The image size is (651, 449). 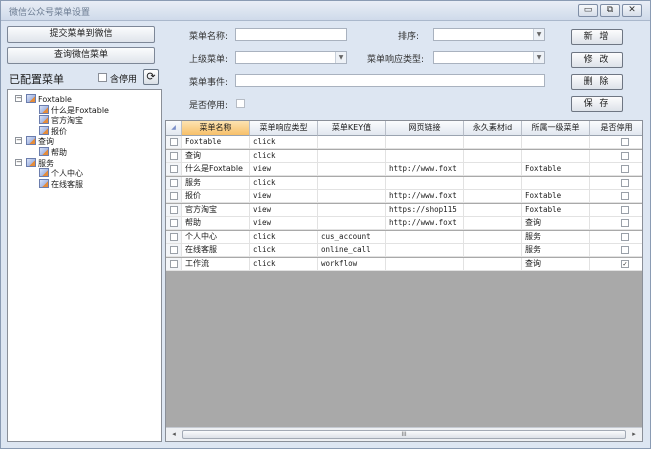 I want to click on column-header: 菜单响应类型, so click(x=284, y=128).